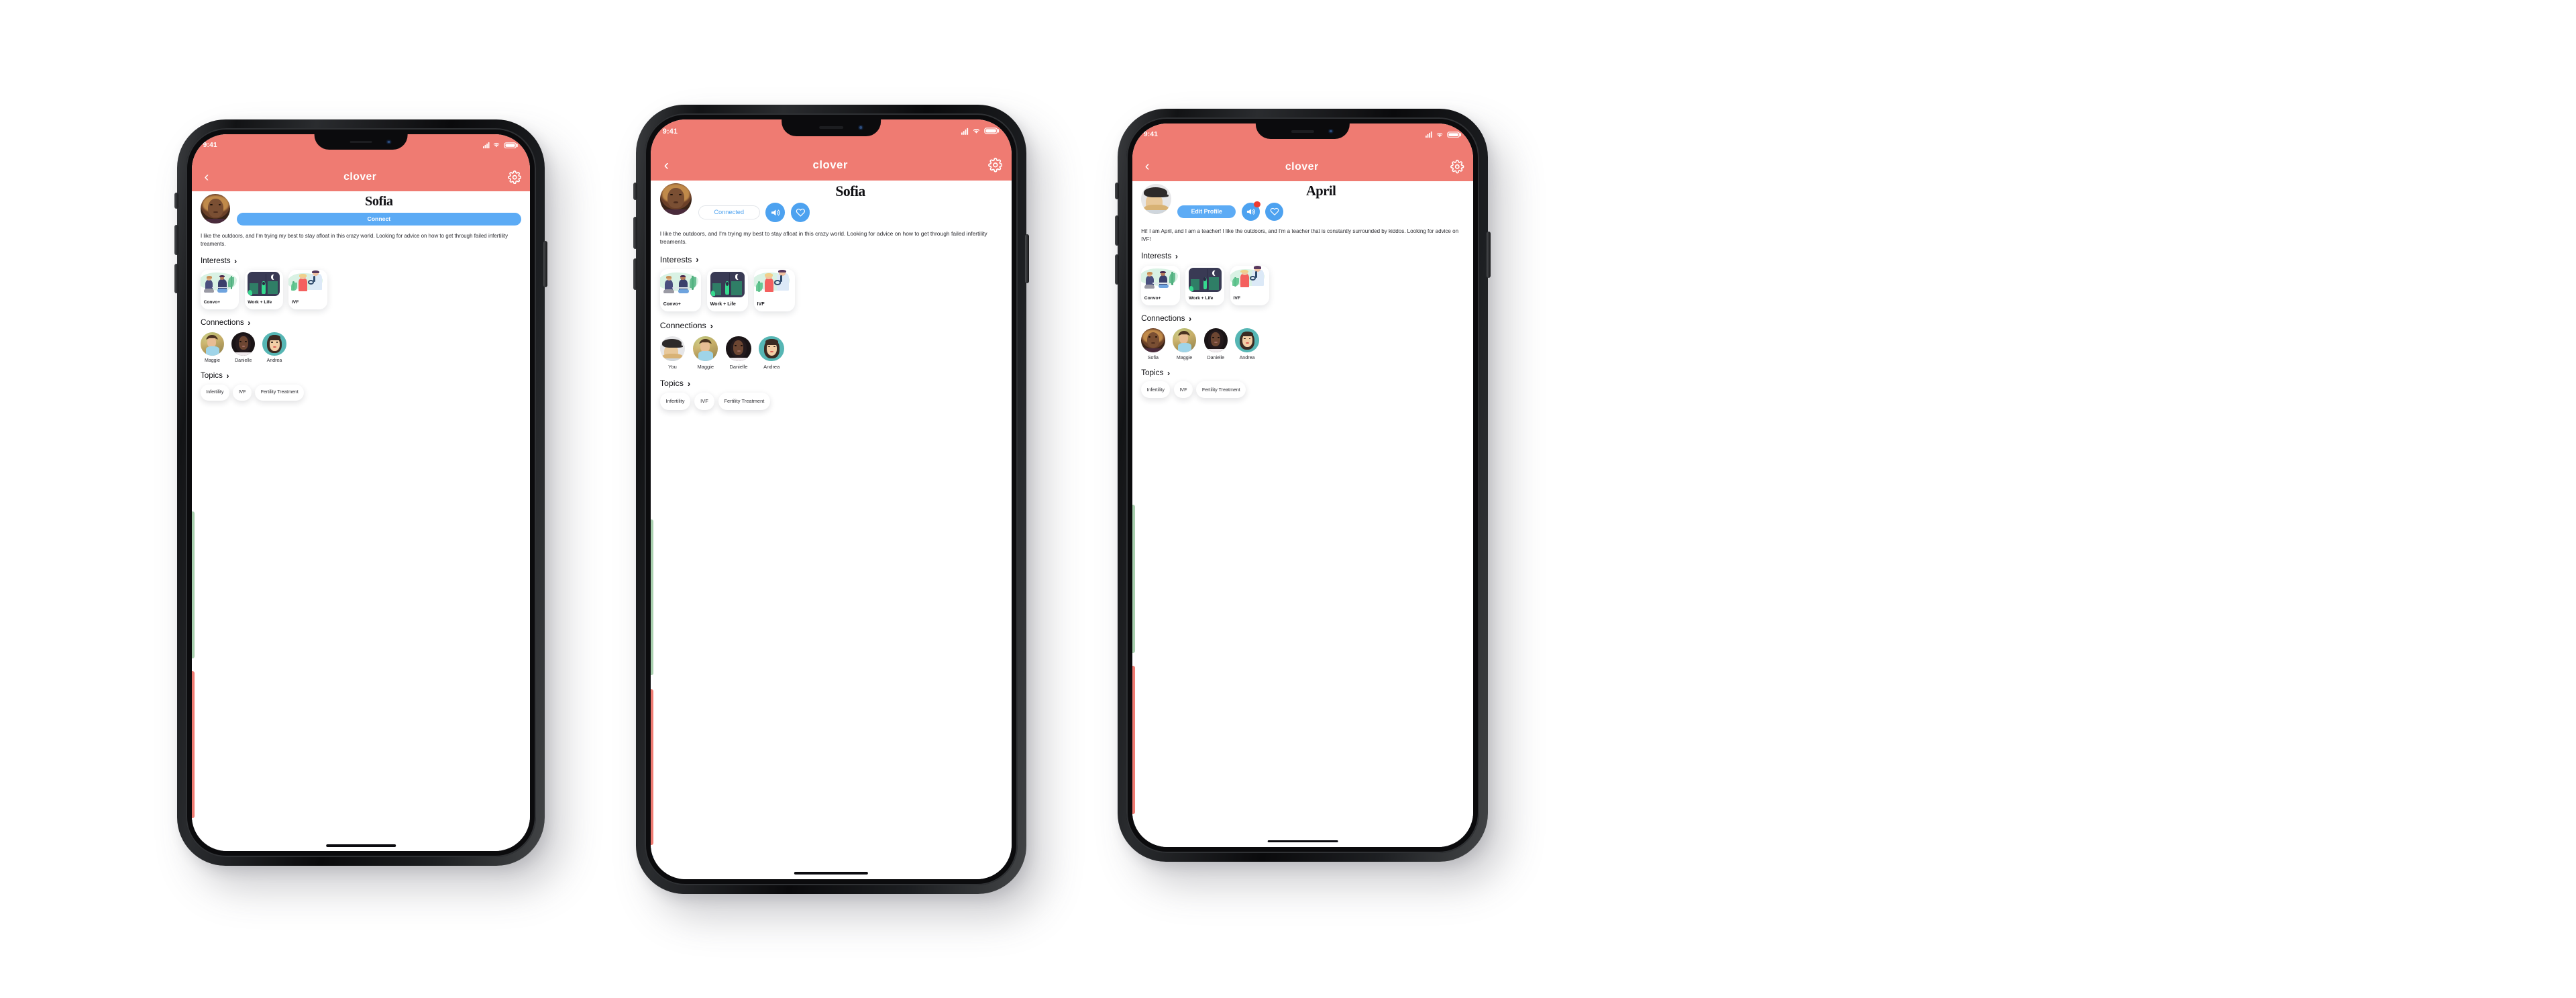 Image resolution: width=2576 pixels, height=998 pixels. I want to click on connections-list: Sofia Maggie Danielle Andrea, so click(1302, 344).